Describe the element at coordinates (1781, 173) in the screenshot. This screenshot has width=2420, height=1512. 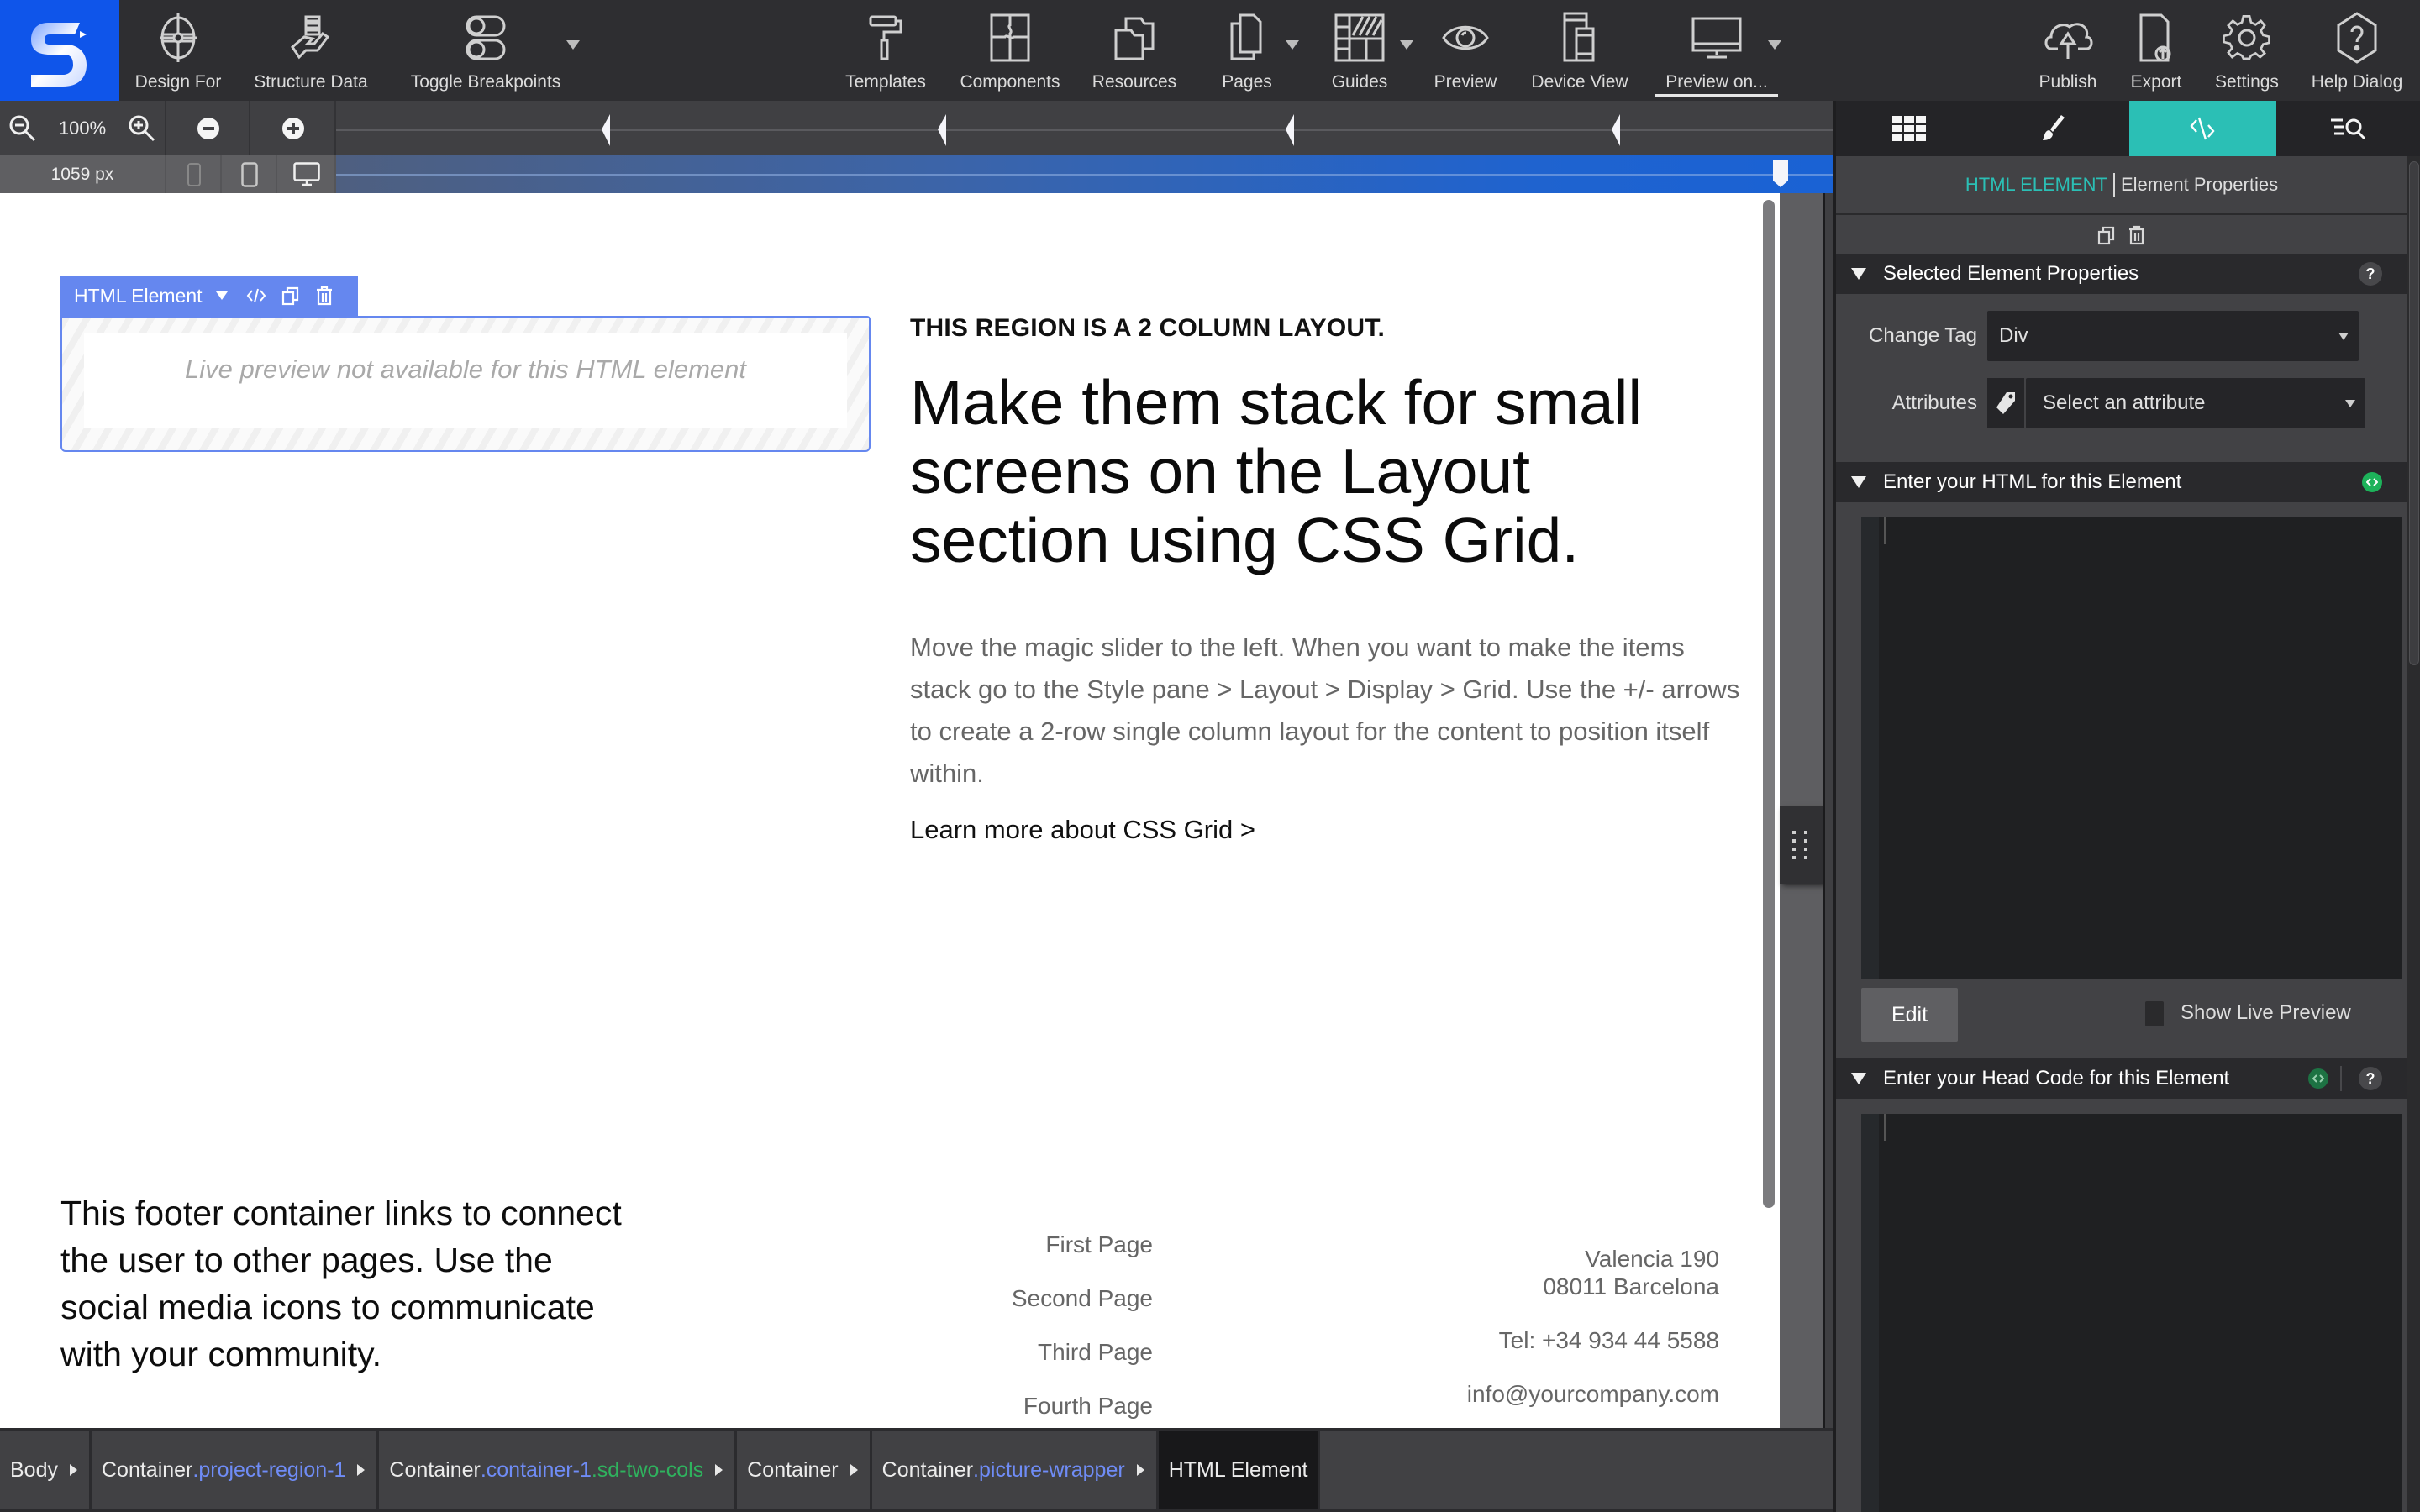
I see `width-slider-handle` at that location.